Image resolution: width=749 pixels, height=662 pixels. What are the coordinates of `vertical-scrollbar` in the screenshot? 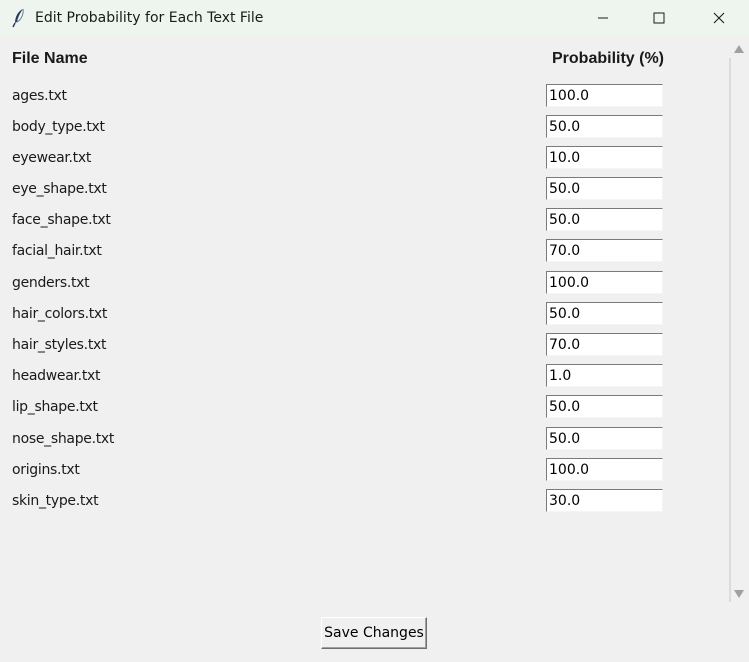 It's located at (739, 321).